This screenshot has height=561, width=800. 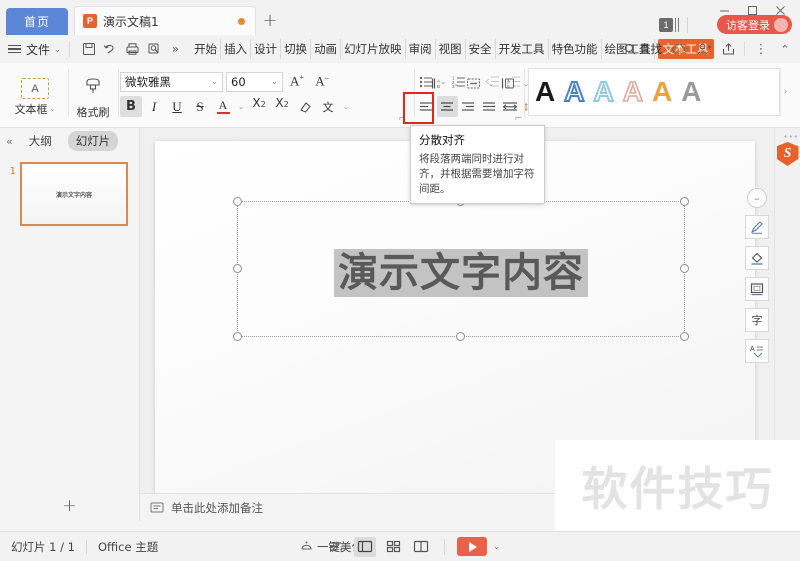 I want to click on save-icon, so click(x=89, y=49).